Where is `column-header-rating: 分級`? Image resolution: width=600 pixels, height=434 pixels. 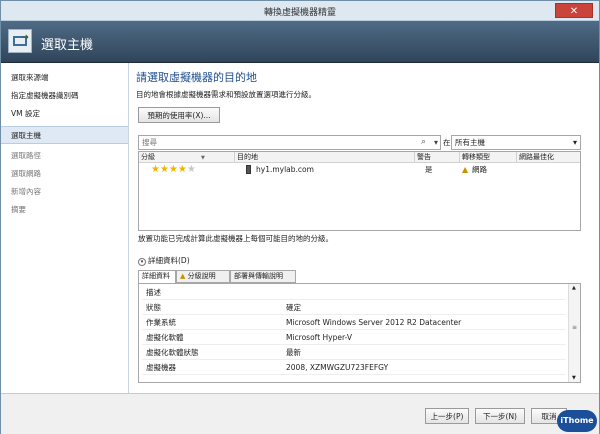
column-header-rating: 分級 is located at coordinates (187, 157).